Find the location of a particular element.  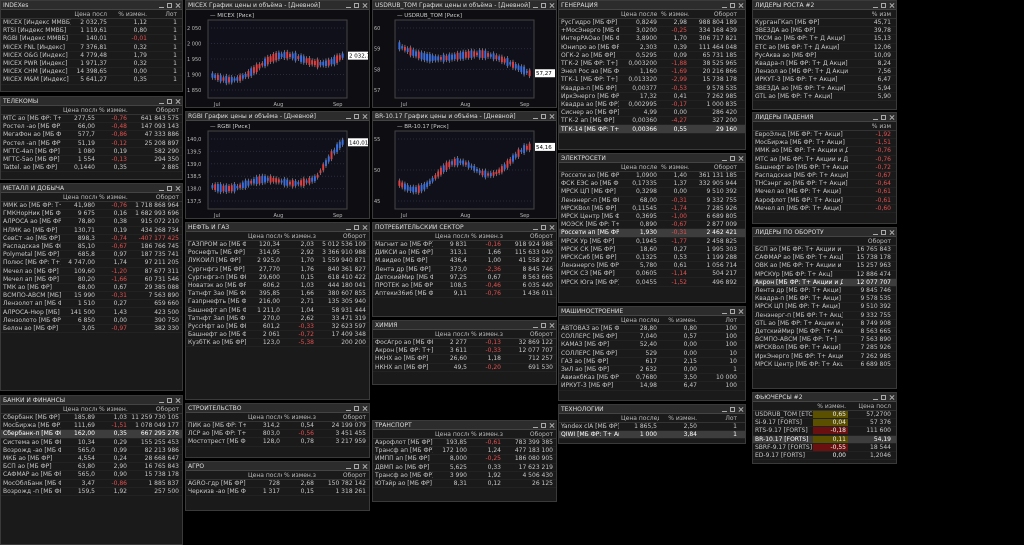

oilgas-titlebar: НЕФТЬ И ГАЗ is located at coordinates (277, 227).